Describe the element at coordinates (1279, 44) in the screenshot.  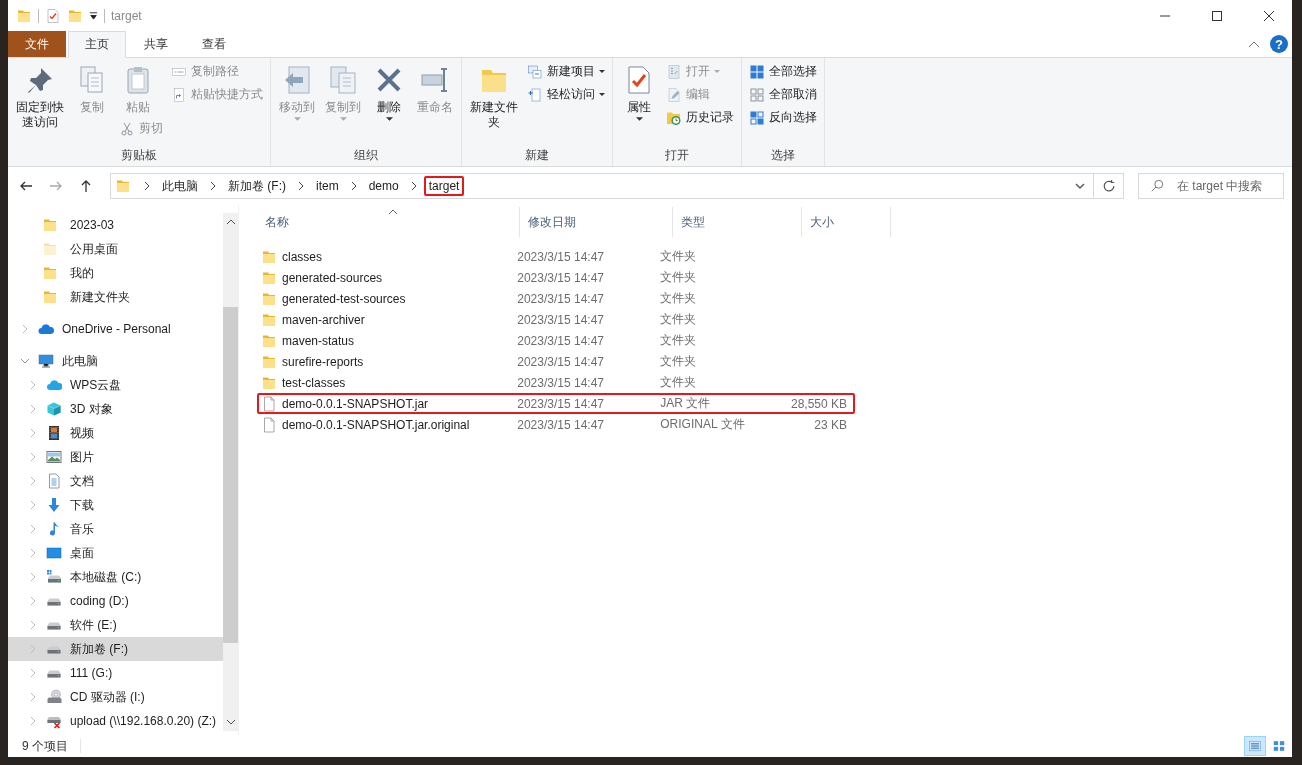
I see `help-button: ?` at that location.